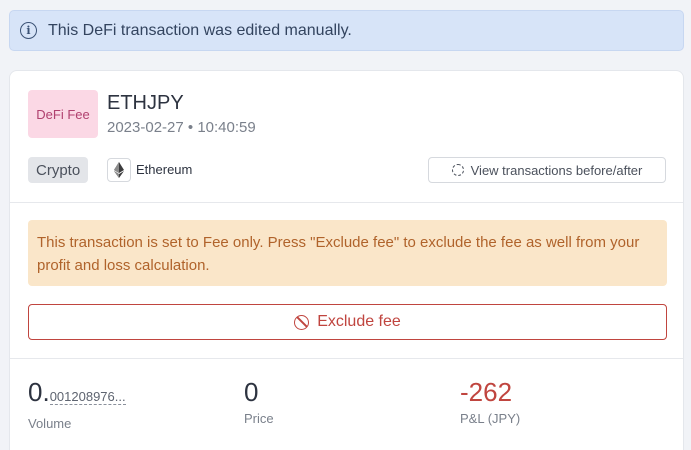 The height and width of the screenshot is (450, 691). I want to click on price-value: 0, so click(251, 392).